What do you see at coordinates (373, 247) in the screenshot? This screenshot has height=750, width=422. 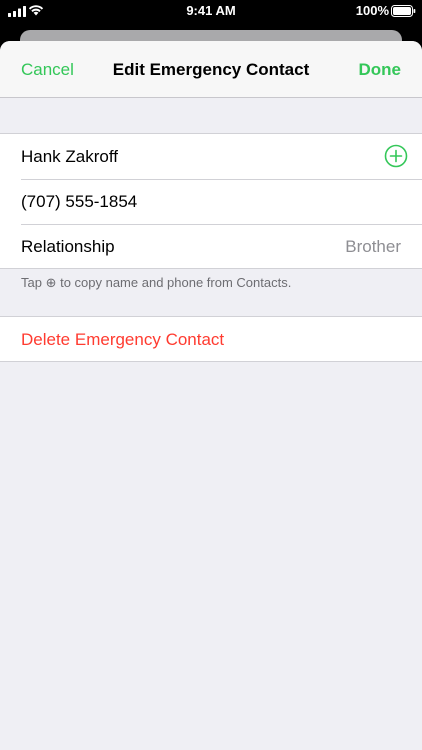 I see `relationship-value: Brother` at bounding box center [373, 247].